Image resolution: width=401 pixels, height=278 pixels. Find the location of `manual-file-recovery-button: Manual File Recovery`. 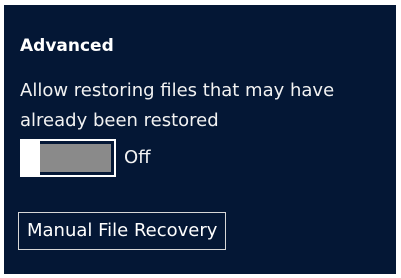

manual-file-recovery-button: Manual File Recovery is located at coordinates (122, 231).